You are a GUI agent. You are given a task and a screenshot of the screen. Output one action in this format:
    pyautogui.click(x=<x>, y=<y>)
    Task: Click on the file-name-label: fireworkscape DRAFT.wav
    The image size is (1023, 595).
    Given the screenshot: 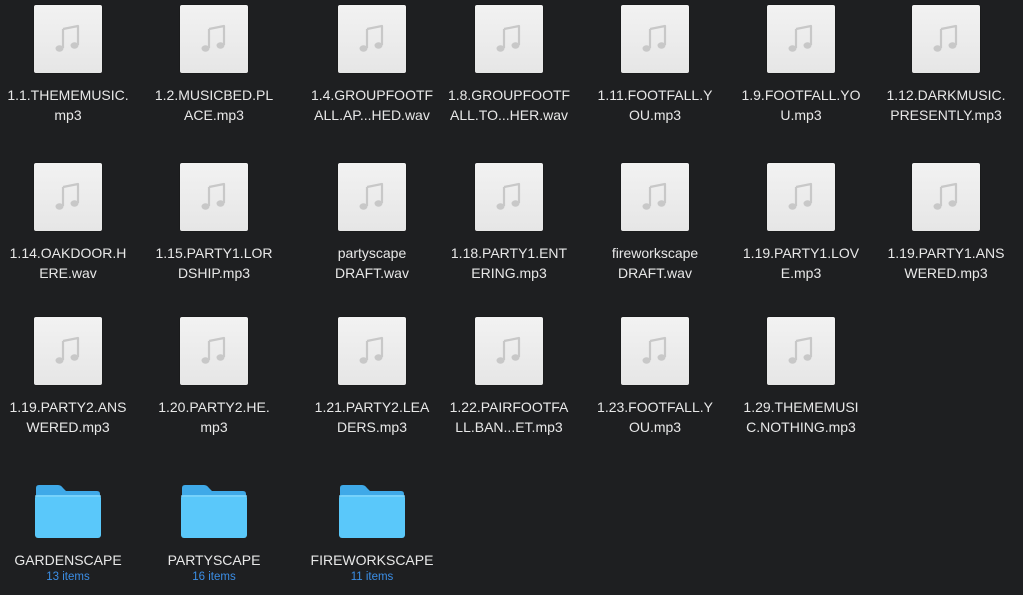 What is the action you would take?
    pyautogui.click(x=655, y=263)
    